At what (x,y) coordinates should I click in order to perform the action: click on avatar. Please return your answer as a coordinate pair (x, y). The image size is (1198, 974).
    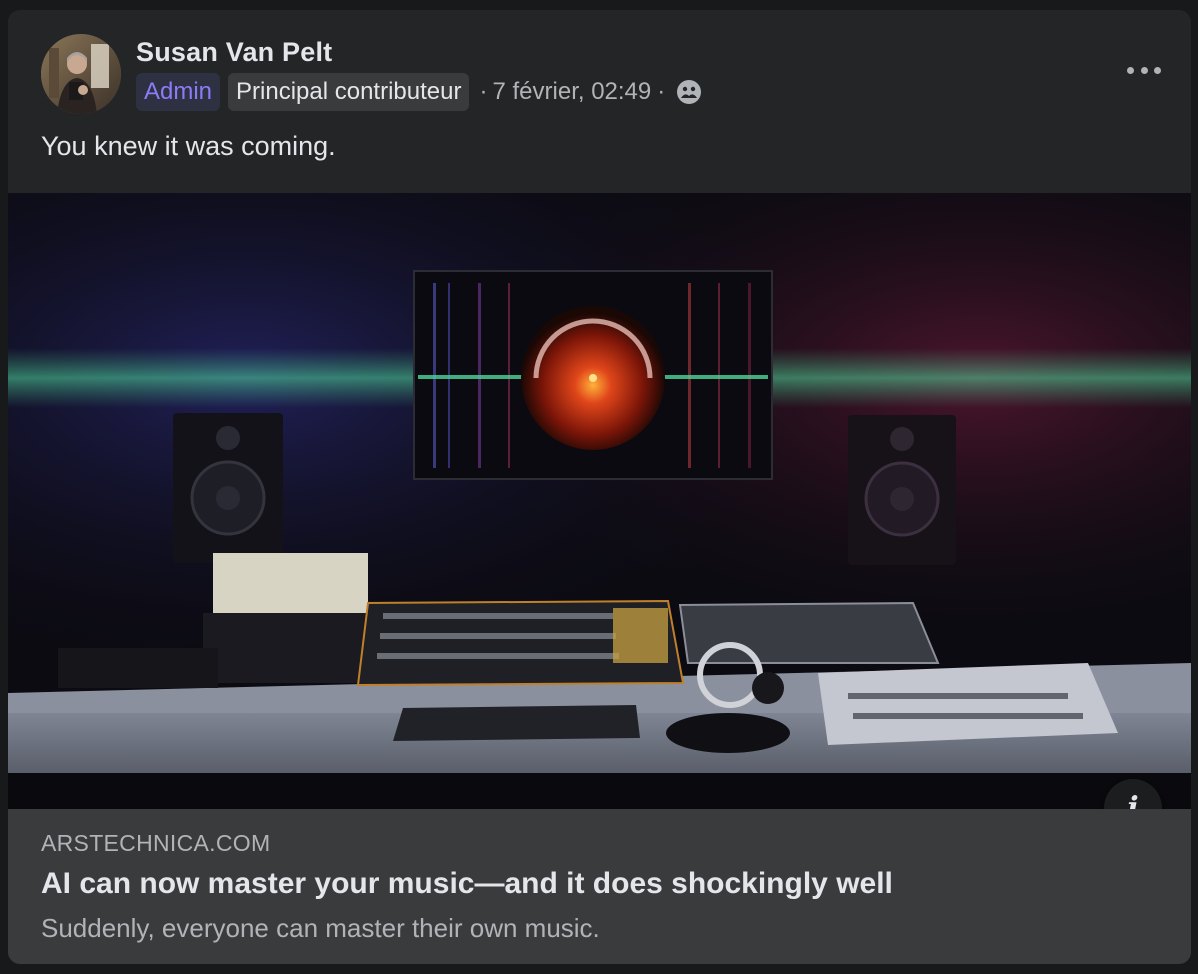
    Looking at the image, I should click on (81, 74).